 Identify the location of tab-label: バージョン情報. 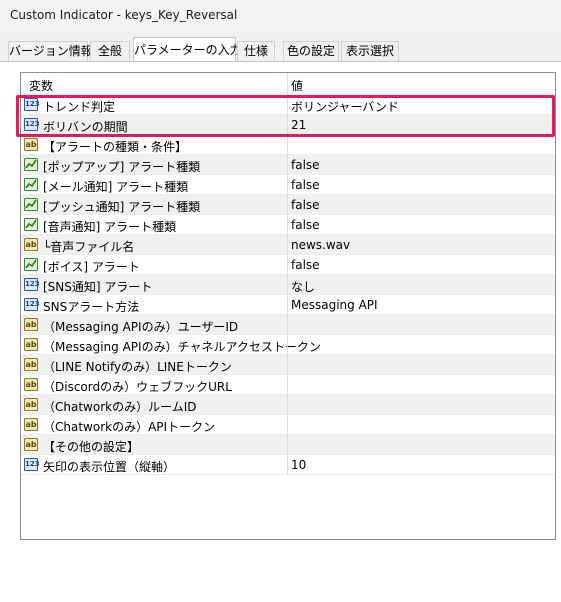
(51, 51).